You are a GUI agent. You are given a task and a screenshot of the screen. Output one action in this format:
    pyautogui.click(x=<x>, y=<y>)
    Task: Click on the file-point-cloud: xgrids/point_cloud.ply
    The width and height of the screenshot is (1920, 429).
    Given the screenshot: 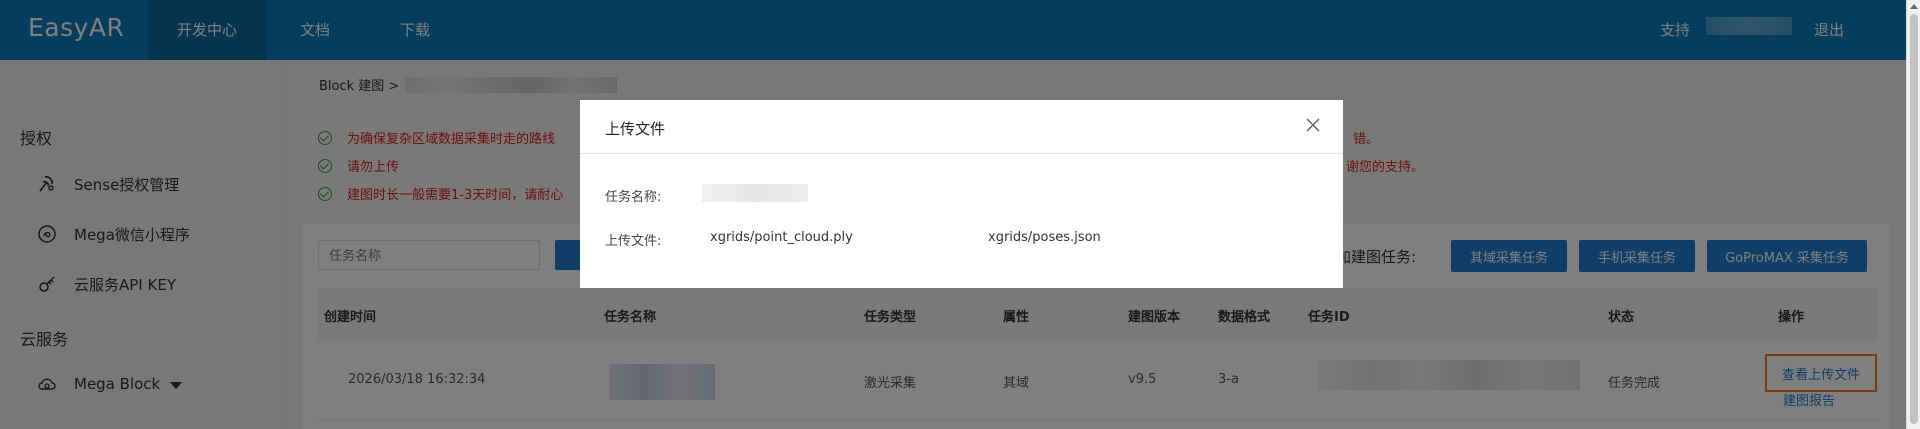 What is the action you would take?
    pyautogui.click(x=781, y=237)
    